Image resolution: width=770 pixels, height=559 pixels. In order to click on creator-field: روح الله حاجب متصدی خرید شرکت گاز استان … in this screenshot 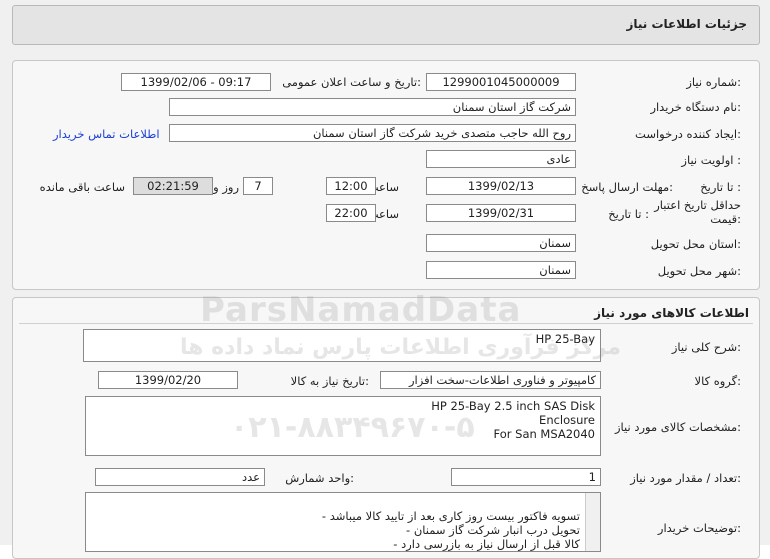, I will do `click(372, 133)`.